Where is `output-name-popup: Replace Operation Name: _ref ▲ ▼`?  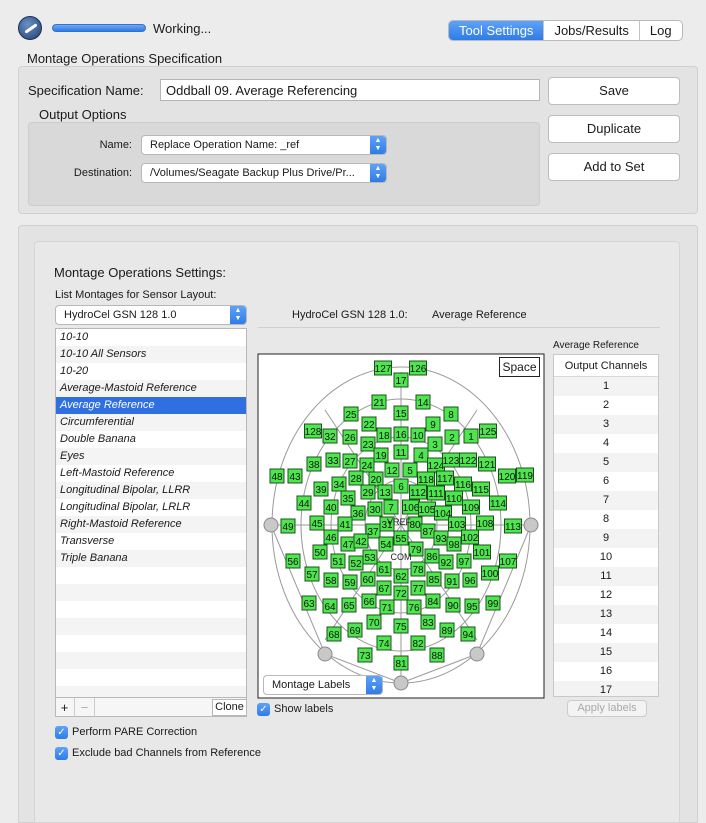 output-name-popup: Replace Operation Name: _ref ▲ ▼ is located at coordinates (264, 145).